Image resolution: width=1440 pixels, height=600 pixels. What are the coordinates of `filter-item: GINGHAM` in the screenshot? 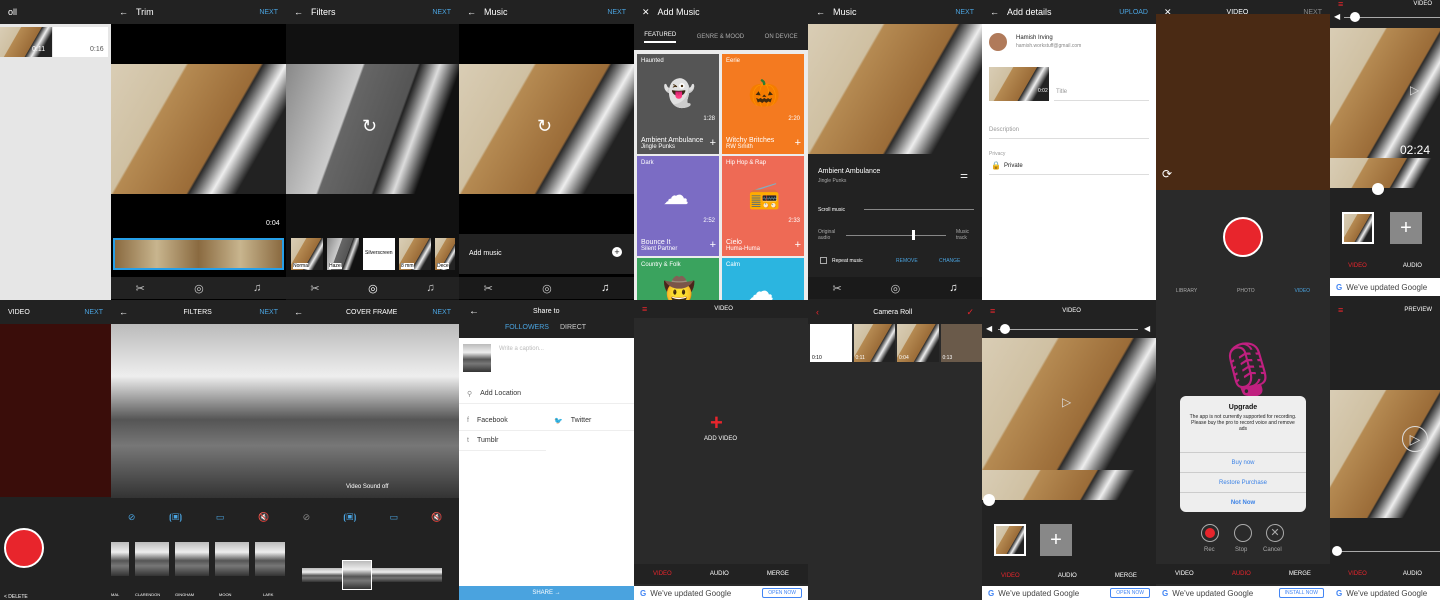 It's located at (192, 571).